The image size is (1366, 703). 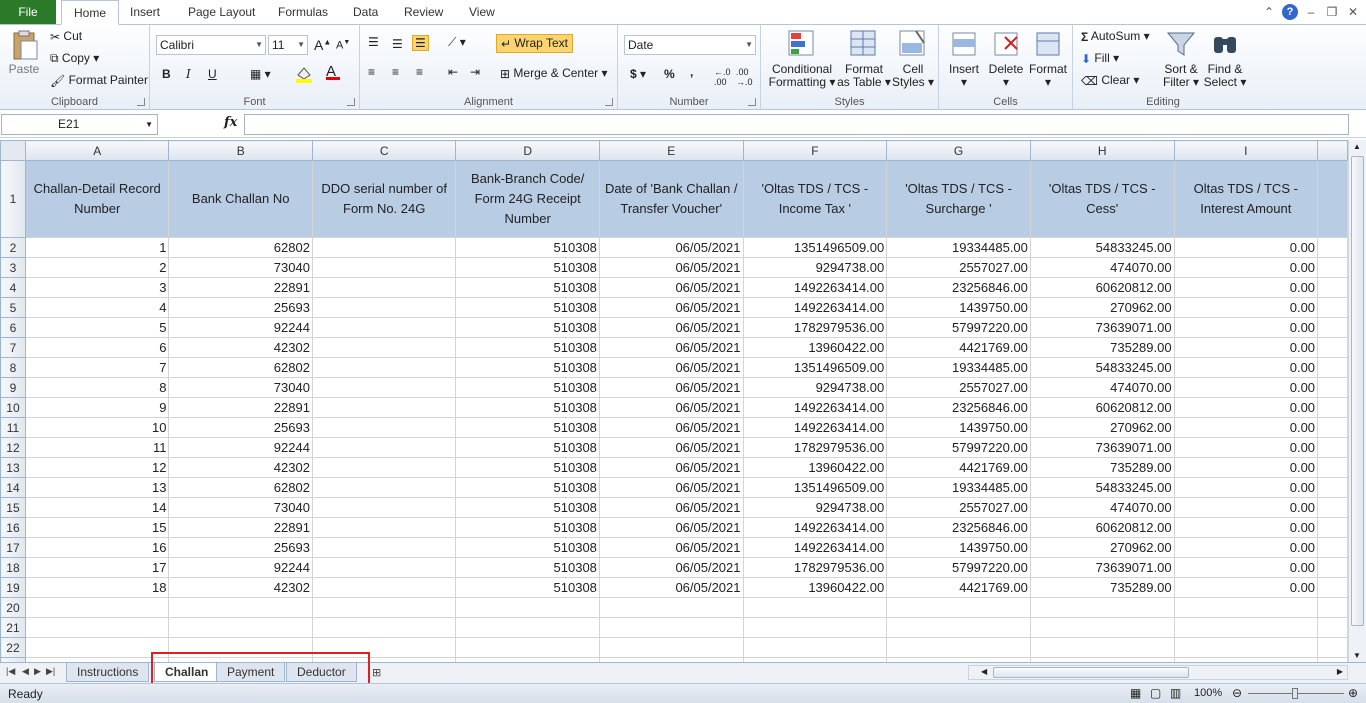 I want to click on header-cell: Challan-Detail Record Number, so click(x=97, y=199).